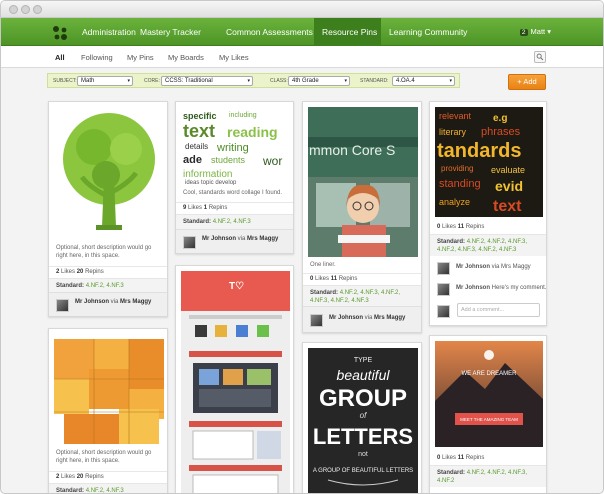  I want to click on nav-mastery-tracker: Mastery Tracker, so click(170, 32).